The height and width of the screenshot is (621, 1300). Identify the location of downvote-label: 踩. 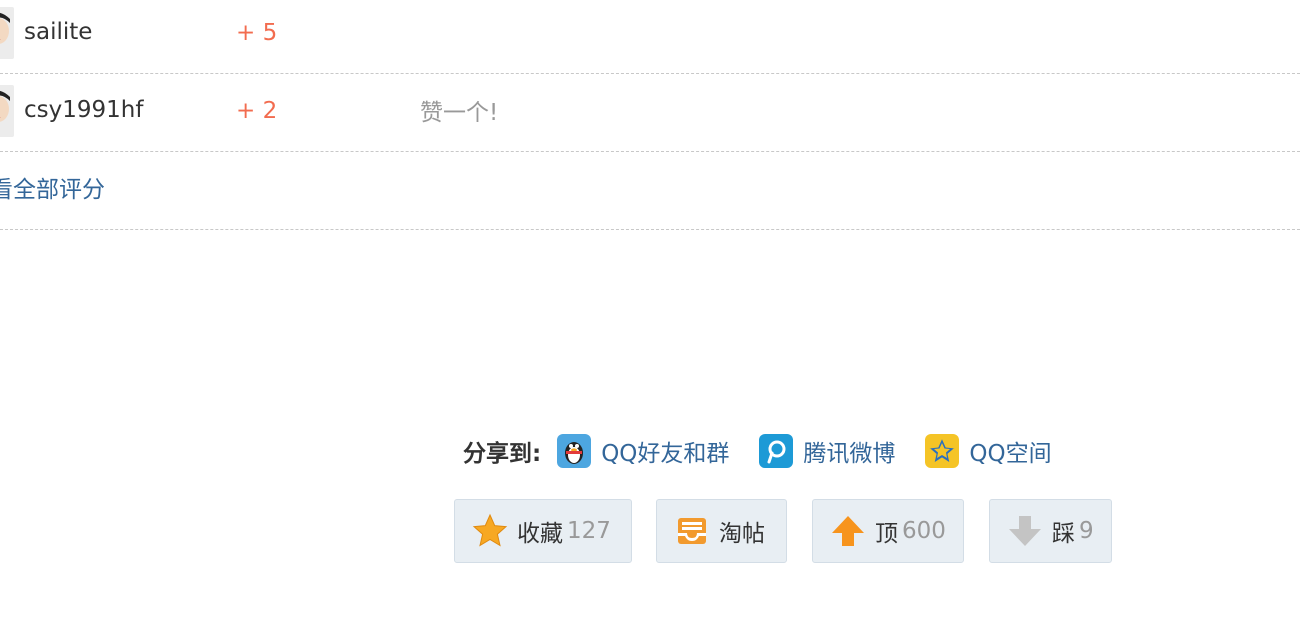
(1063, 534).